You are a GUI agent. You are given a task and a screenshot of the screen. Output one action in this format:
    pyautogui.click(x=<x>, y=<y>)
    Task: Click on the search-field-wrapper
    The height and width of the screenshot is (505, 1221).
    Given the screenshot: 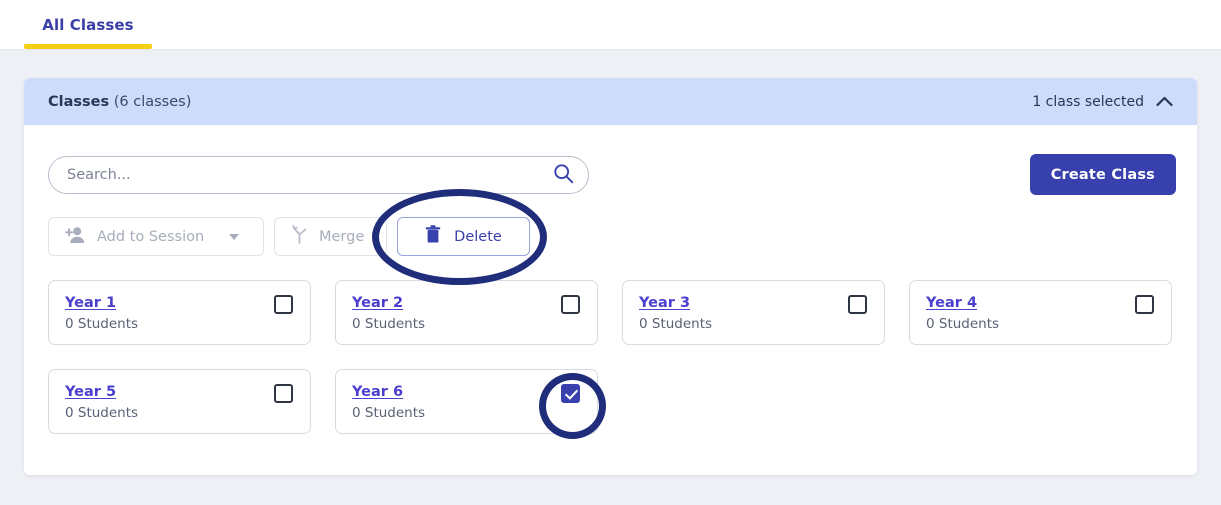 What is the action you would take?
    pyautogui.click(x=318, y=175)
    